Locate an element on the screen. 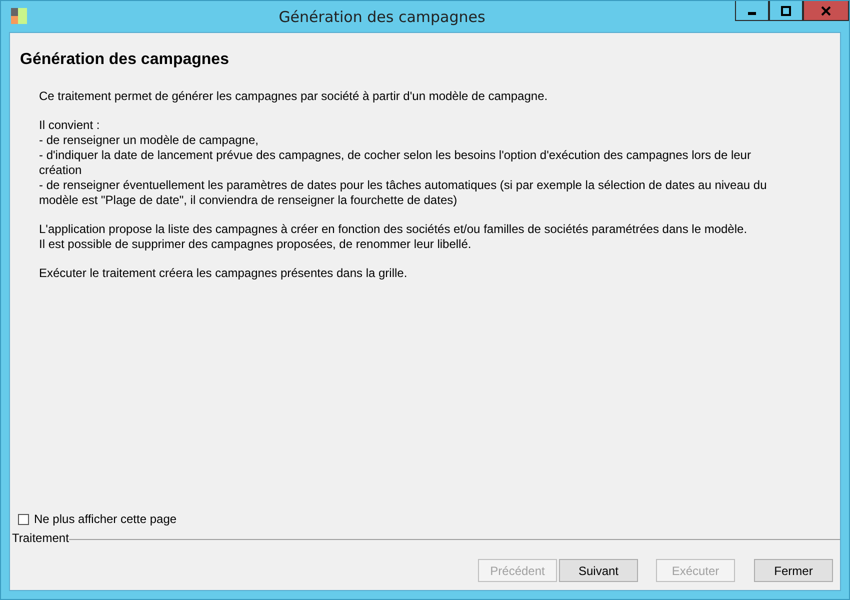 The height and width of the screenshot is (600, 850). description-text: - de renseigner un modèle de campagne, is located at coordinates (149, 140).